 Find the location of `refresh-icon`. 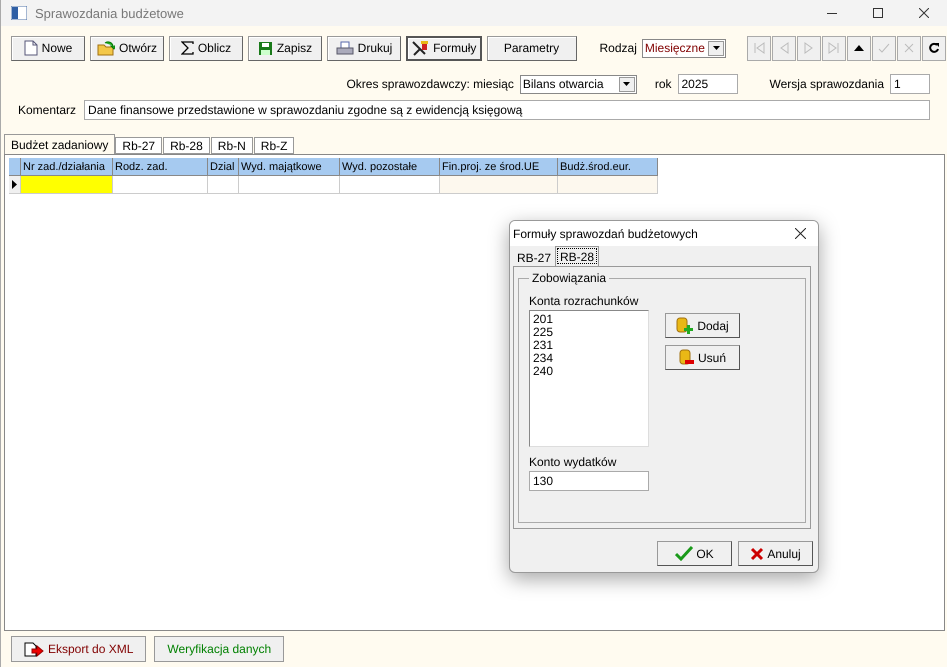

refresh-icon is located at coordinates (934, 48).